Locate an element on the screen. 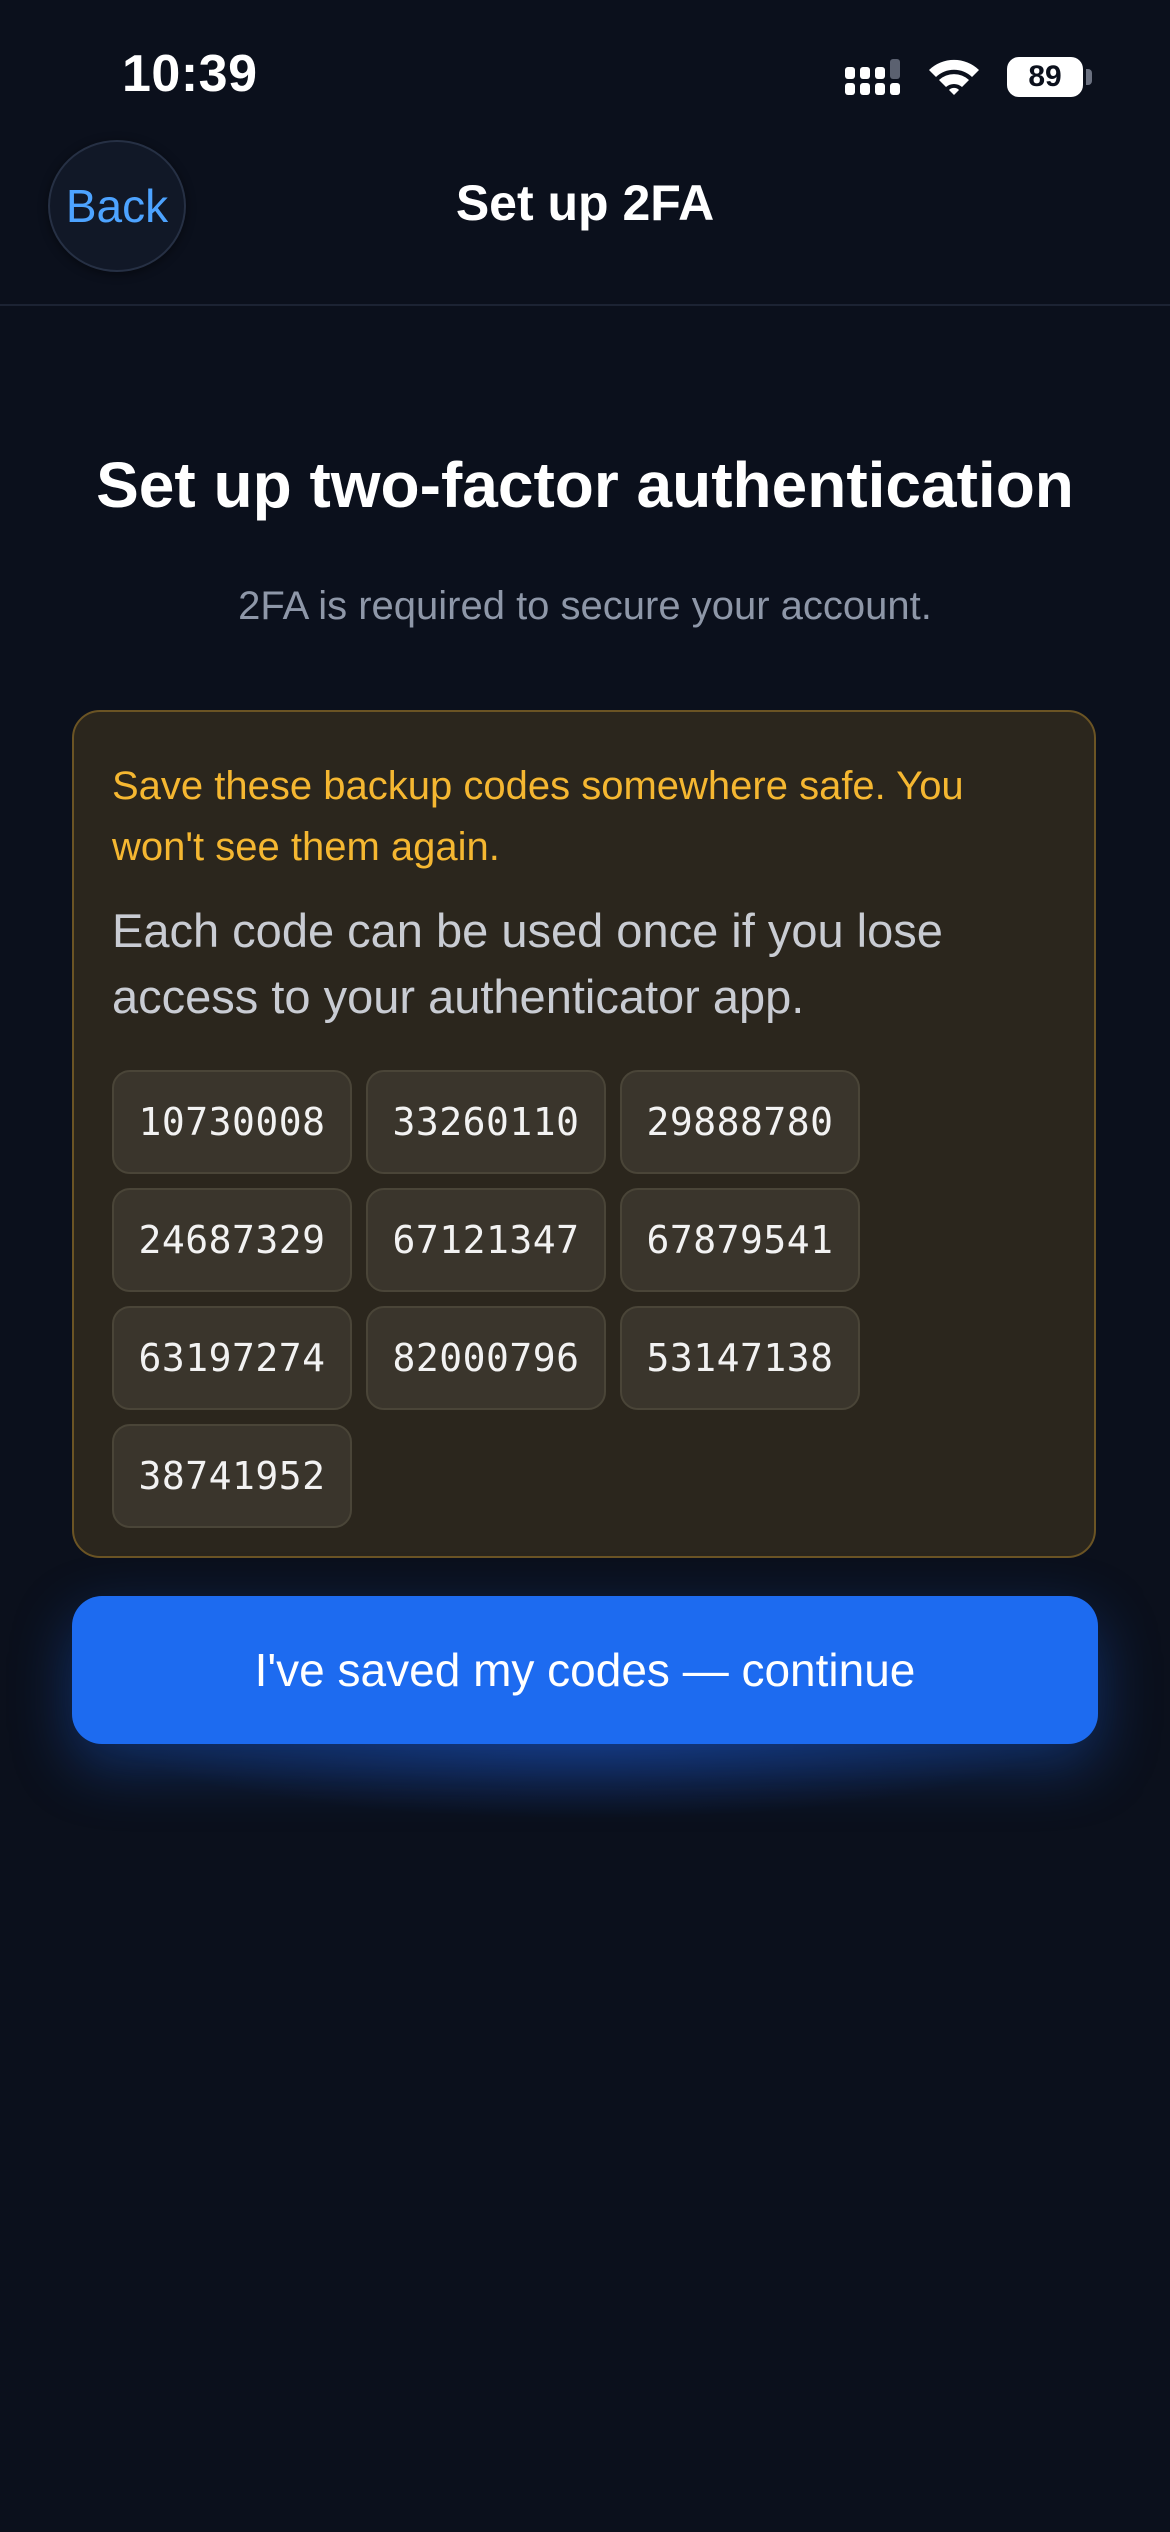 Image resolution: width=1170 pixels, height=2532 pixels. page-subtitle: 2FA is required to secure your account. is located at coordinates (585, 606).